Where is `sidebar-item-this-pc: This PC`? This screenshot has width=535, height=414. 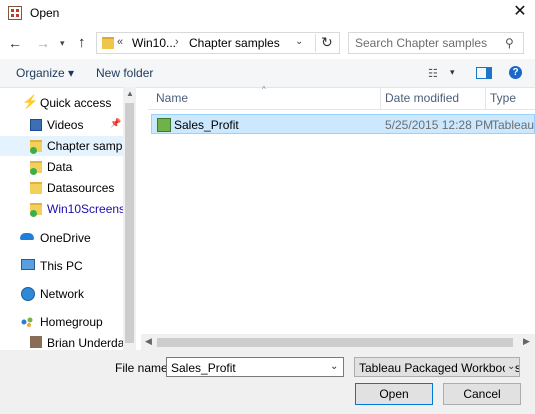 sidebar-item-this-pc: This PC is located at coordinates (61, 266).